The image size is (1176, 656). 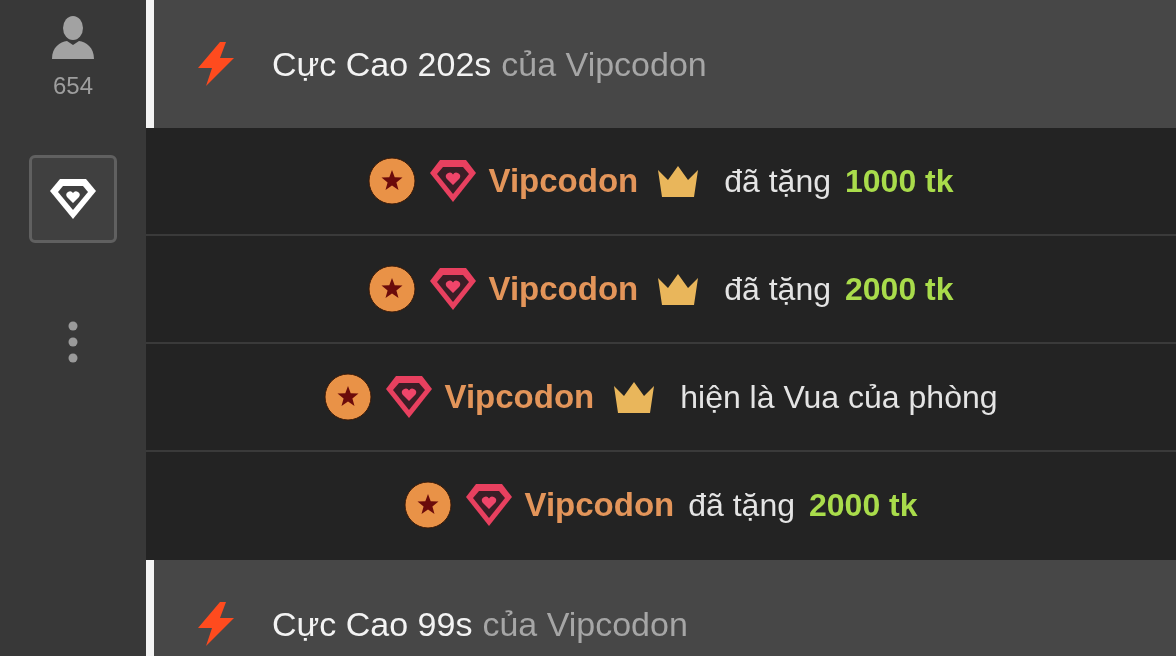 I want to click on round-title: Cực Cao 202s, so click(x=382, y=64).